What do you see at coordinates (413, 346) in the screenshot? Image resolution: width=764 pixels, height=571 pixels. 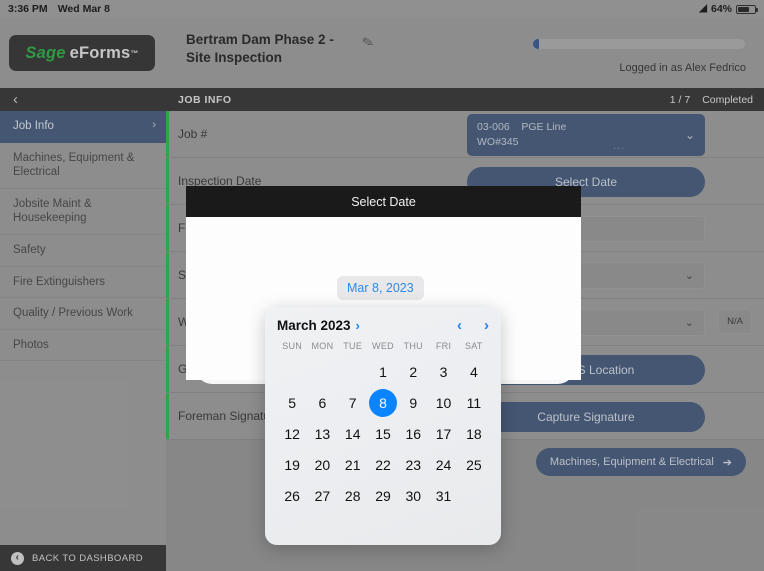 I see `calendar-weekday-thu: THU` at bounding box center [413, 346].